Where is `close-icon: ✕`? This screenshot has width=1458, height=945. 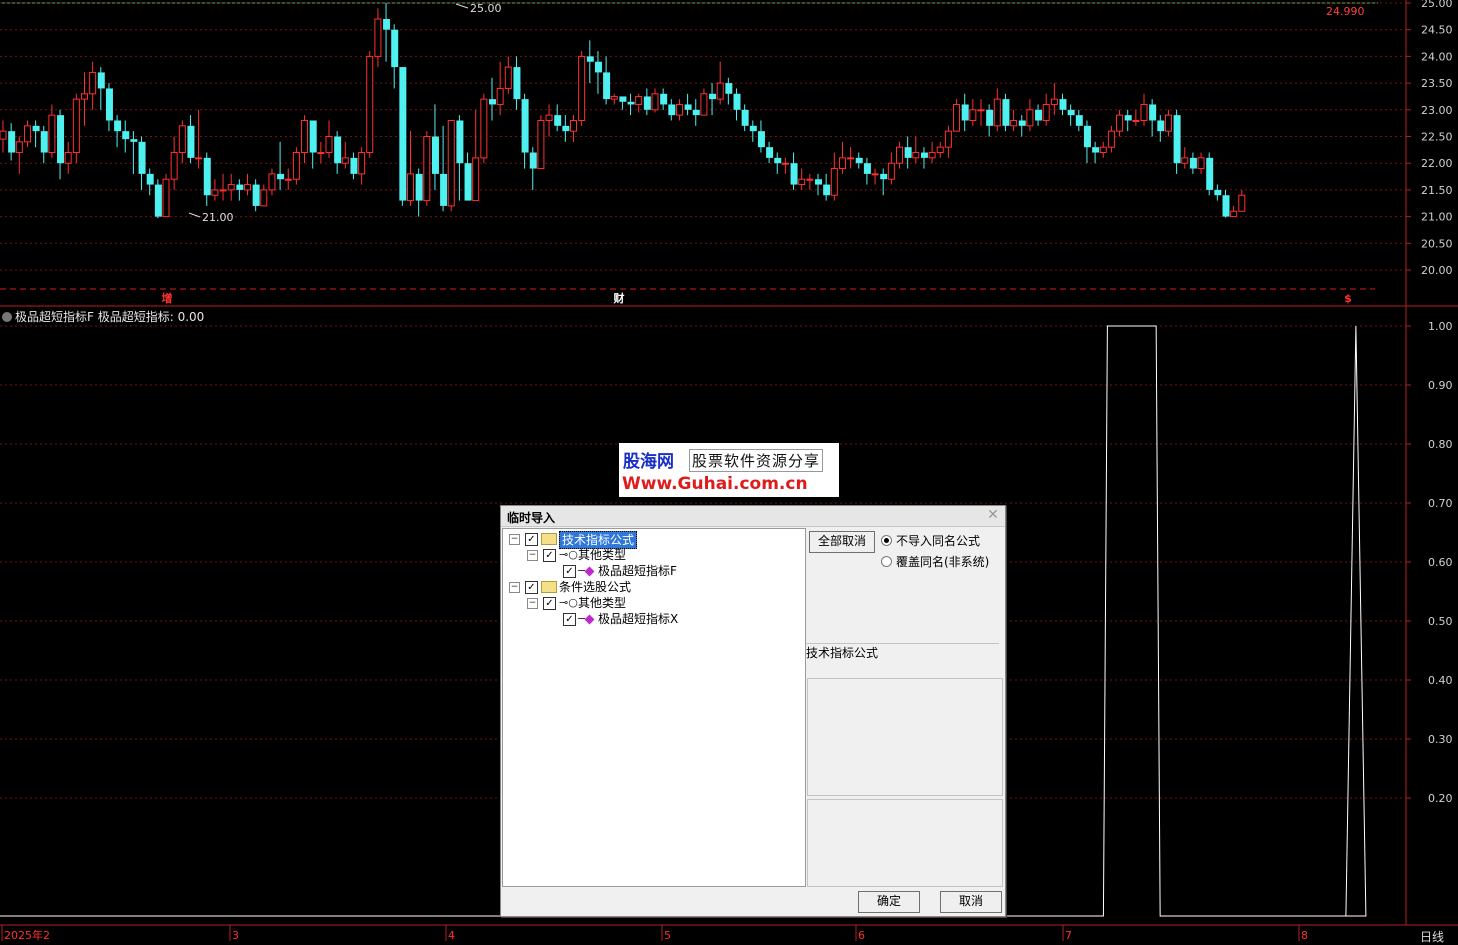 close-icon: ✕ is located at coordinates (993, 515).